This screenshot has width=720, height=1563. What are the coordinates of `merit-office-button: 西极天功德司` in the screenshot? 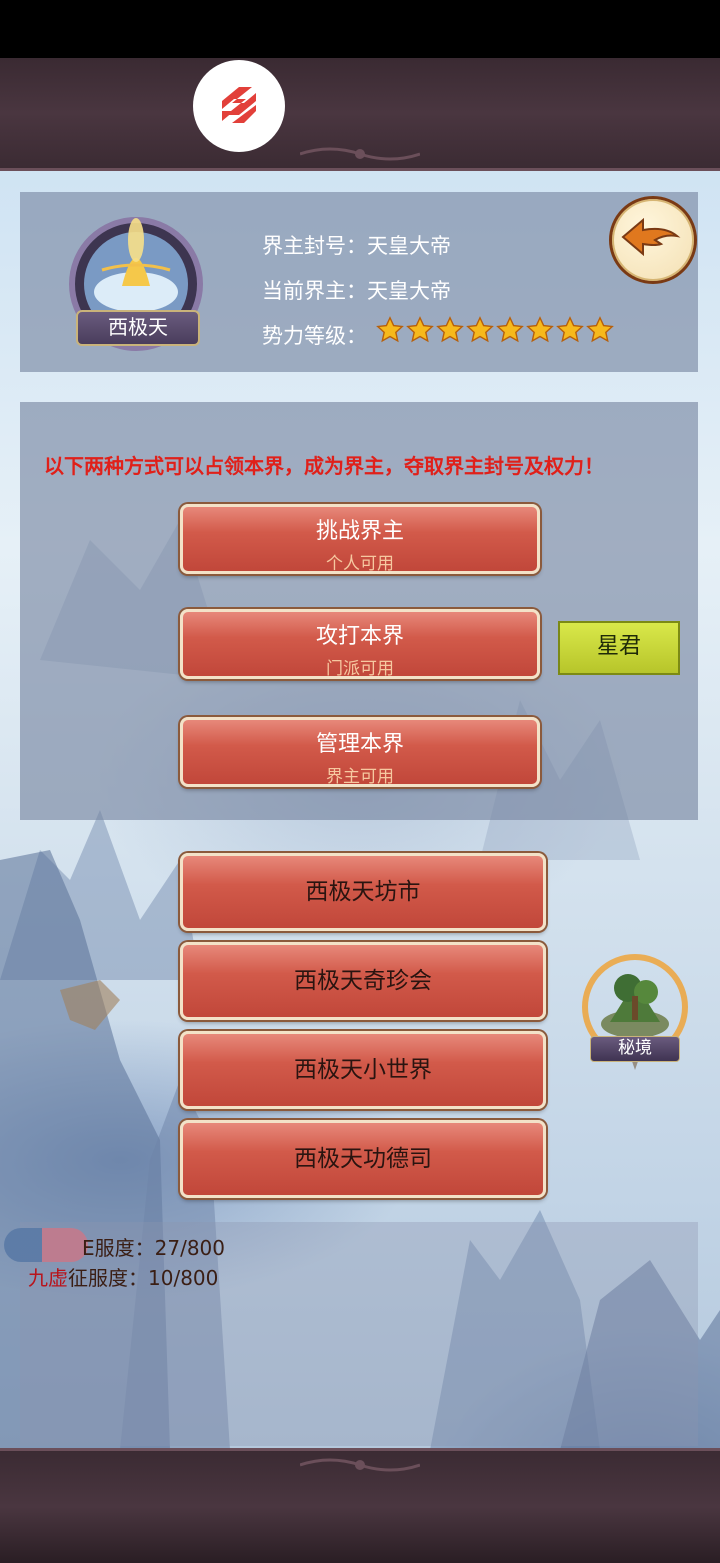 It's located at (363, 1159).